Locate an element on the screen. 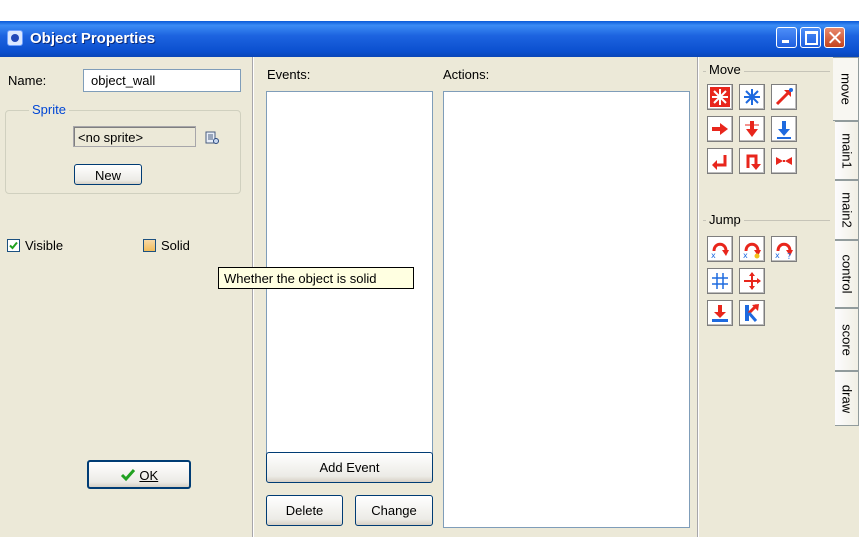 The height and width of the screenshot is (537, 859). solid-checkbox is located at coordinates (149, 245).